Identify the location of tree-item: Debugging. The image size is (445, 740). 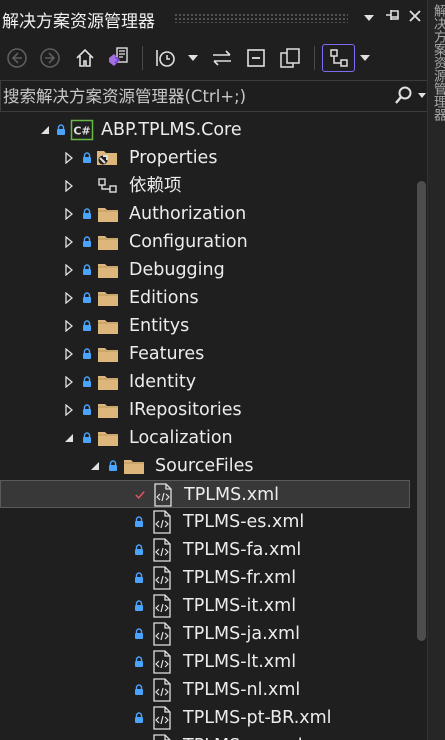
(205, 270).